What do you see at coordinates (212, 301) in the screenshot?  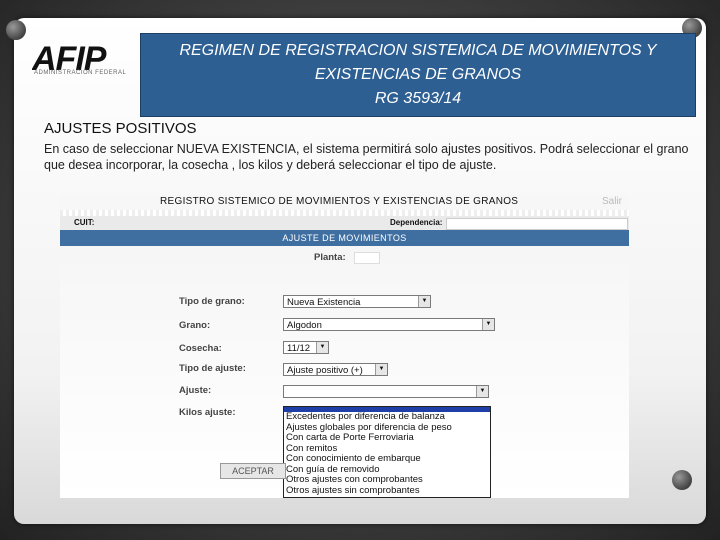 I see `tipo-grano-label: Tipo de grano:` at bounding box center [212, 301].